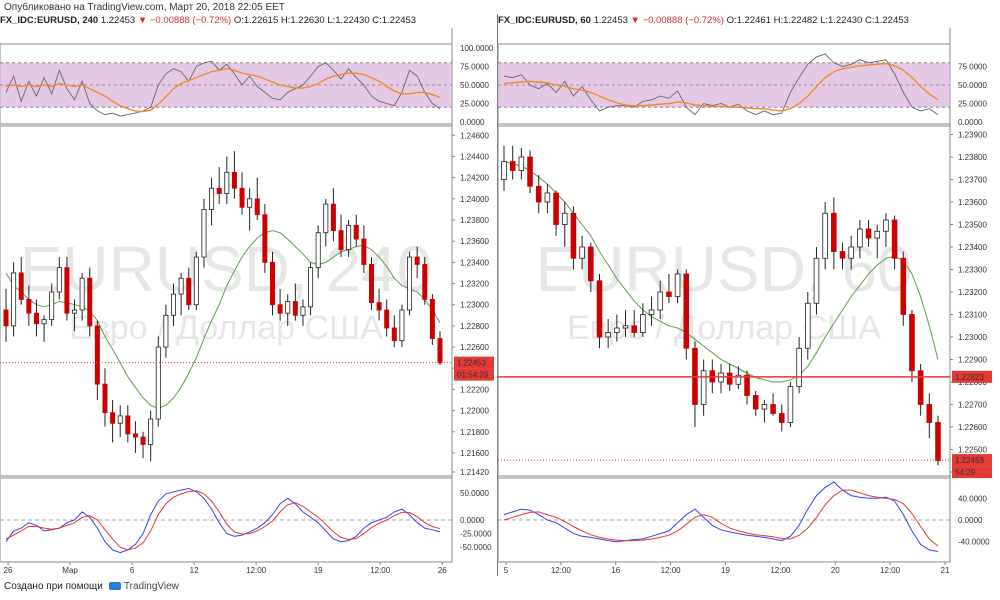 This screenshot has height=600, width=1000. What do you see at coordinates (474, 326) in the screenshot?
I see `price-tick-label: 1.22800` at bounding box center [474, 326].